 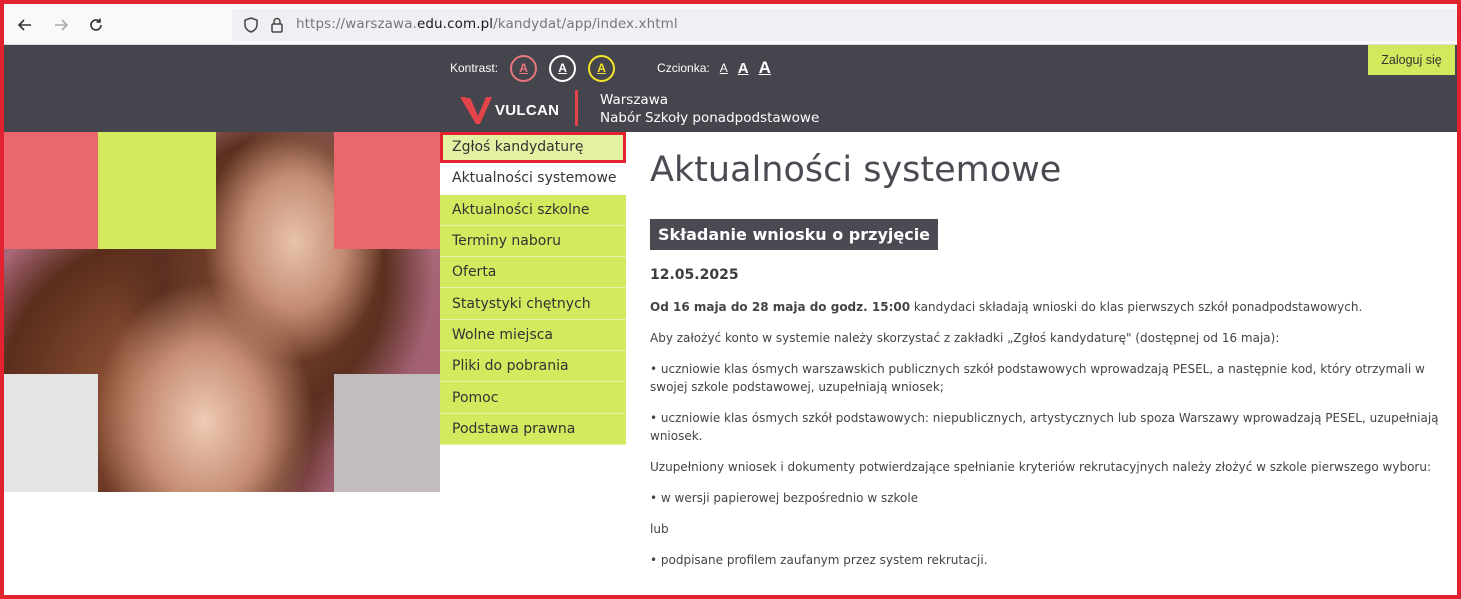 I want to click on arrow-right-icon, so click(x=62, y=25).